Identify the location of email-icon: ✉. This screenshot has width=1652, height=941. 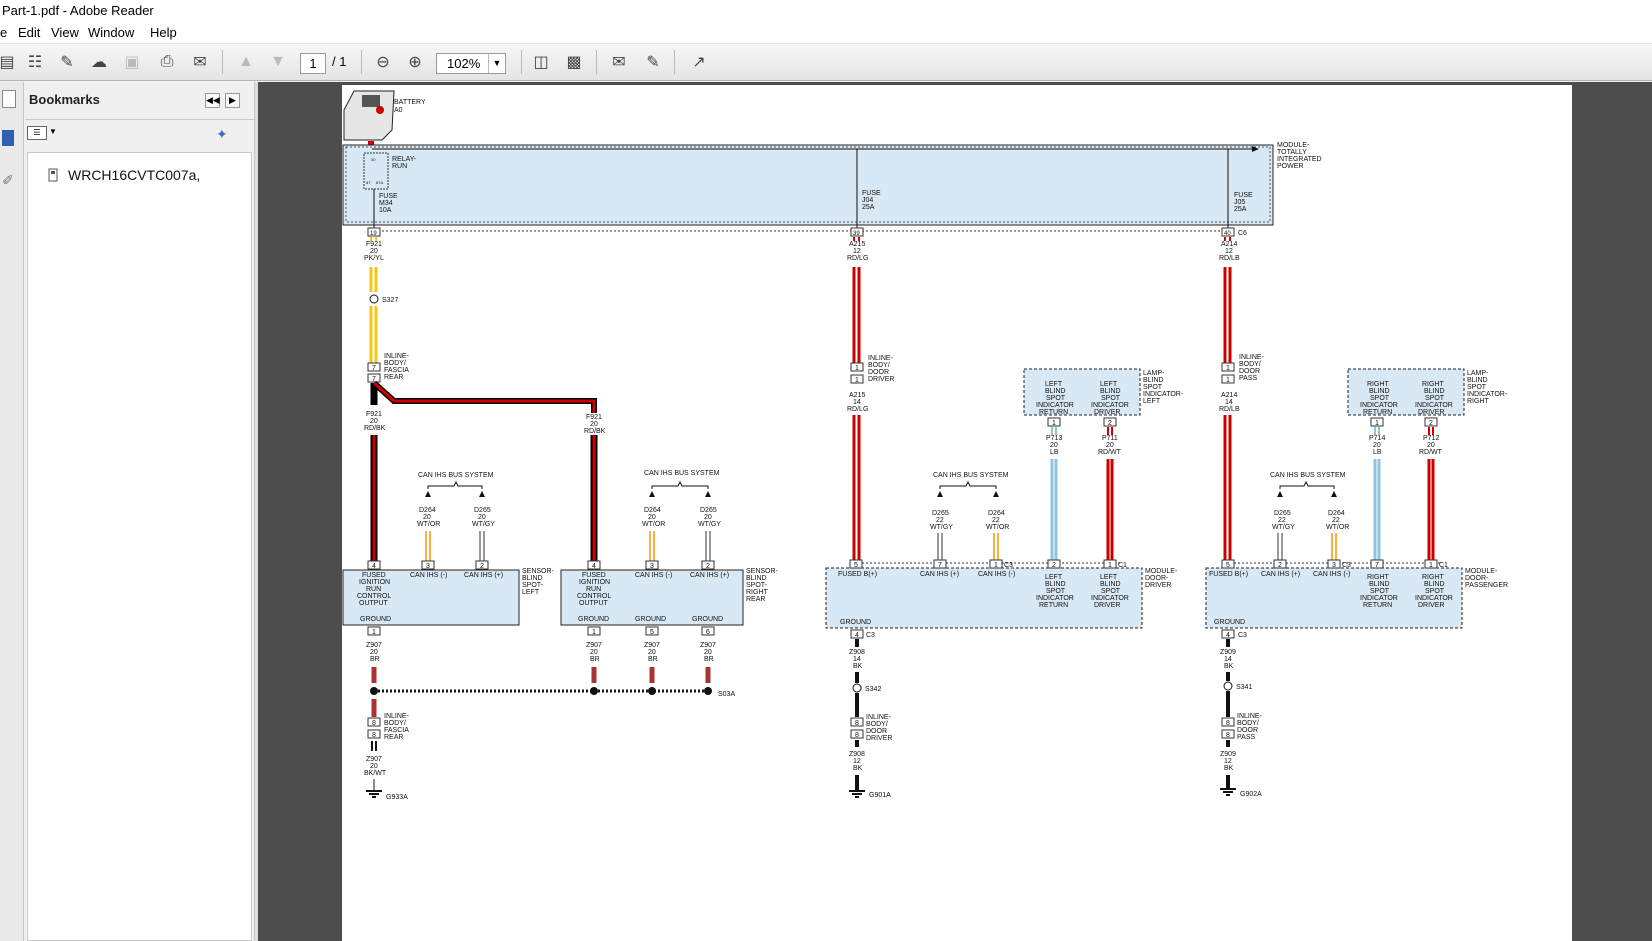
(200, 62).